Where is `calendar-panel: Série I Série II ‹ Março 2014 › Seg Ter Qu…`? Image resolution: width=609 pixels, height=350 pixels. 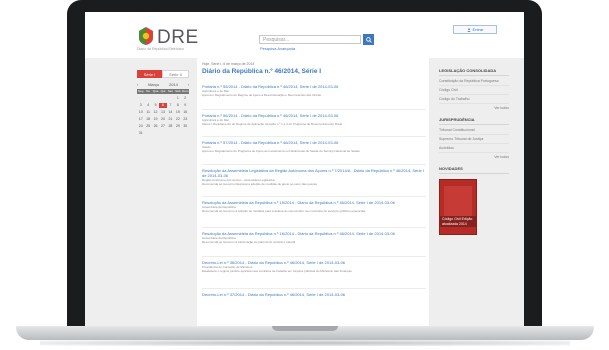 calendar-panel: Série I Série II ‹ Março 2014 › Seg Ter Qu… is located at coordinates (163, 103).